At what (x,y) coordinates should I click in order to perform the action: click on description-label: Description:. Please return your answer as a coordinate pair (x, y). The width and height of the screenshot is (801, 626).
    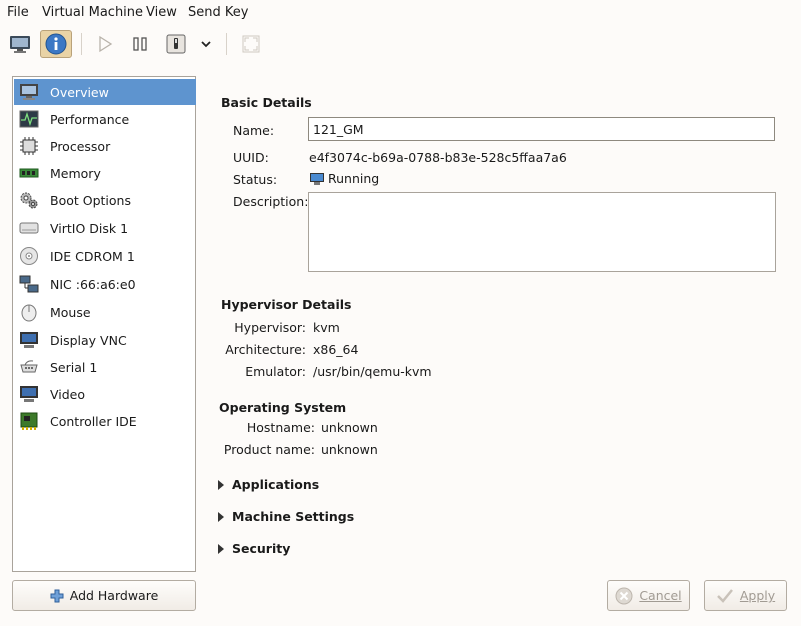
    Looking at the image, I should click on (271, 201).